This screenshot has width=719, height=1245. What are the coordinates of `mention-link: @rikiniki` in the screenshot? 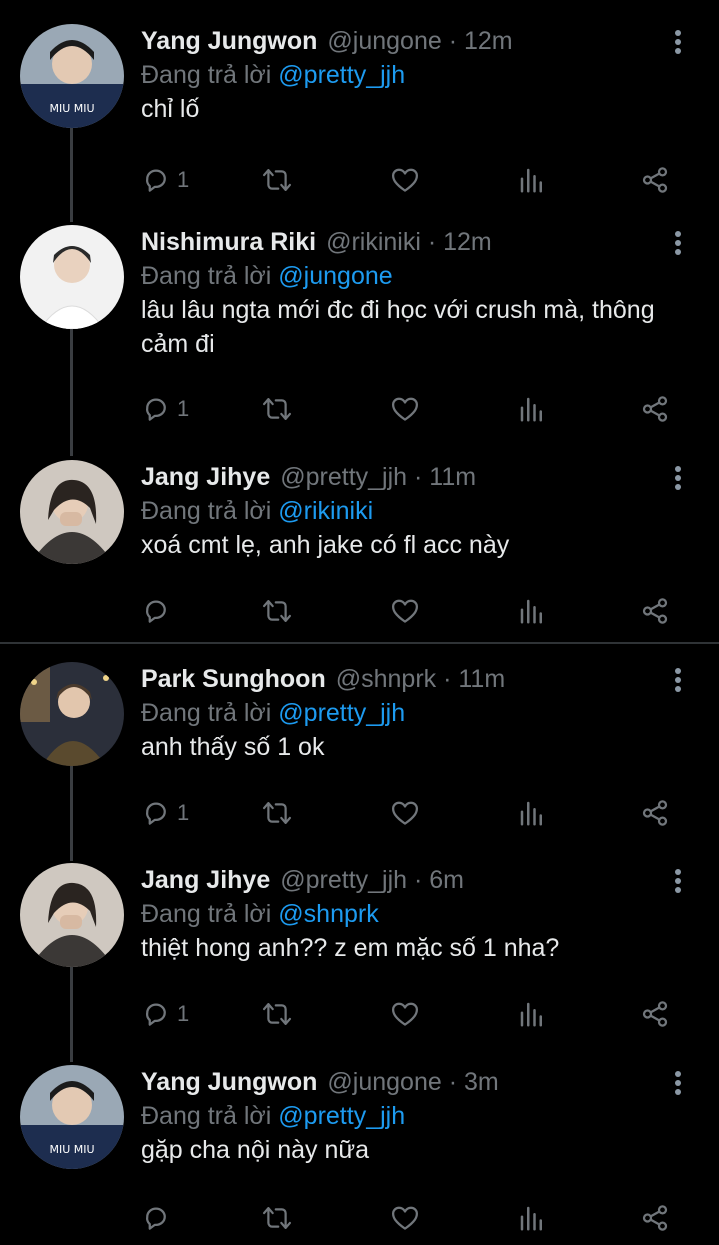 It's located at (325, 511).